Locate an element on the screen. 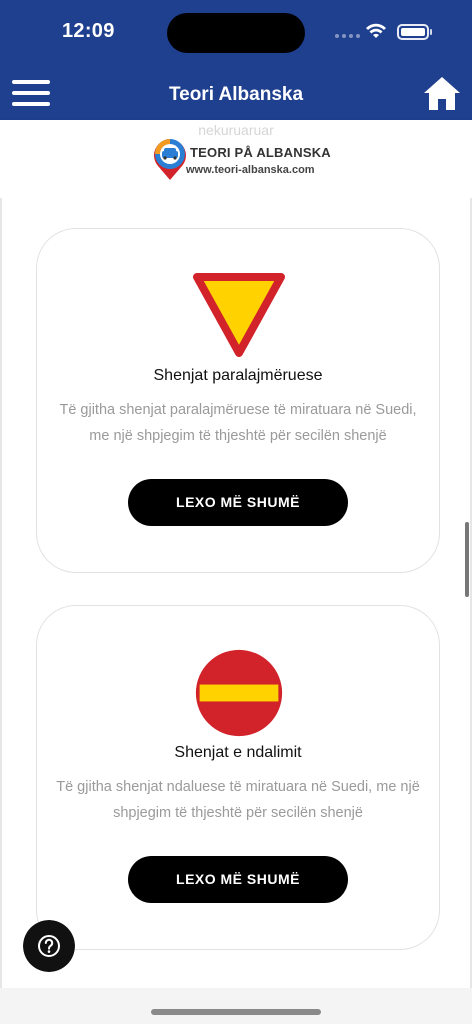 This screenshot has height=1024, width=472. card-title: Shenjat e ndalimit is located at coordinates (238, 752).